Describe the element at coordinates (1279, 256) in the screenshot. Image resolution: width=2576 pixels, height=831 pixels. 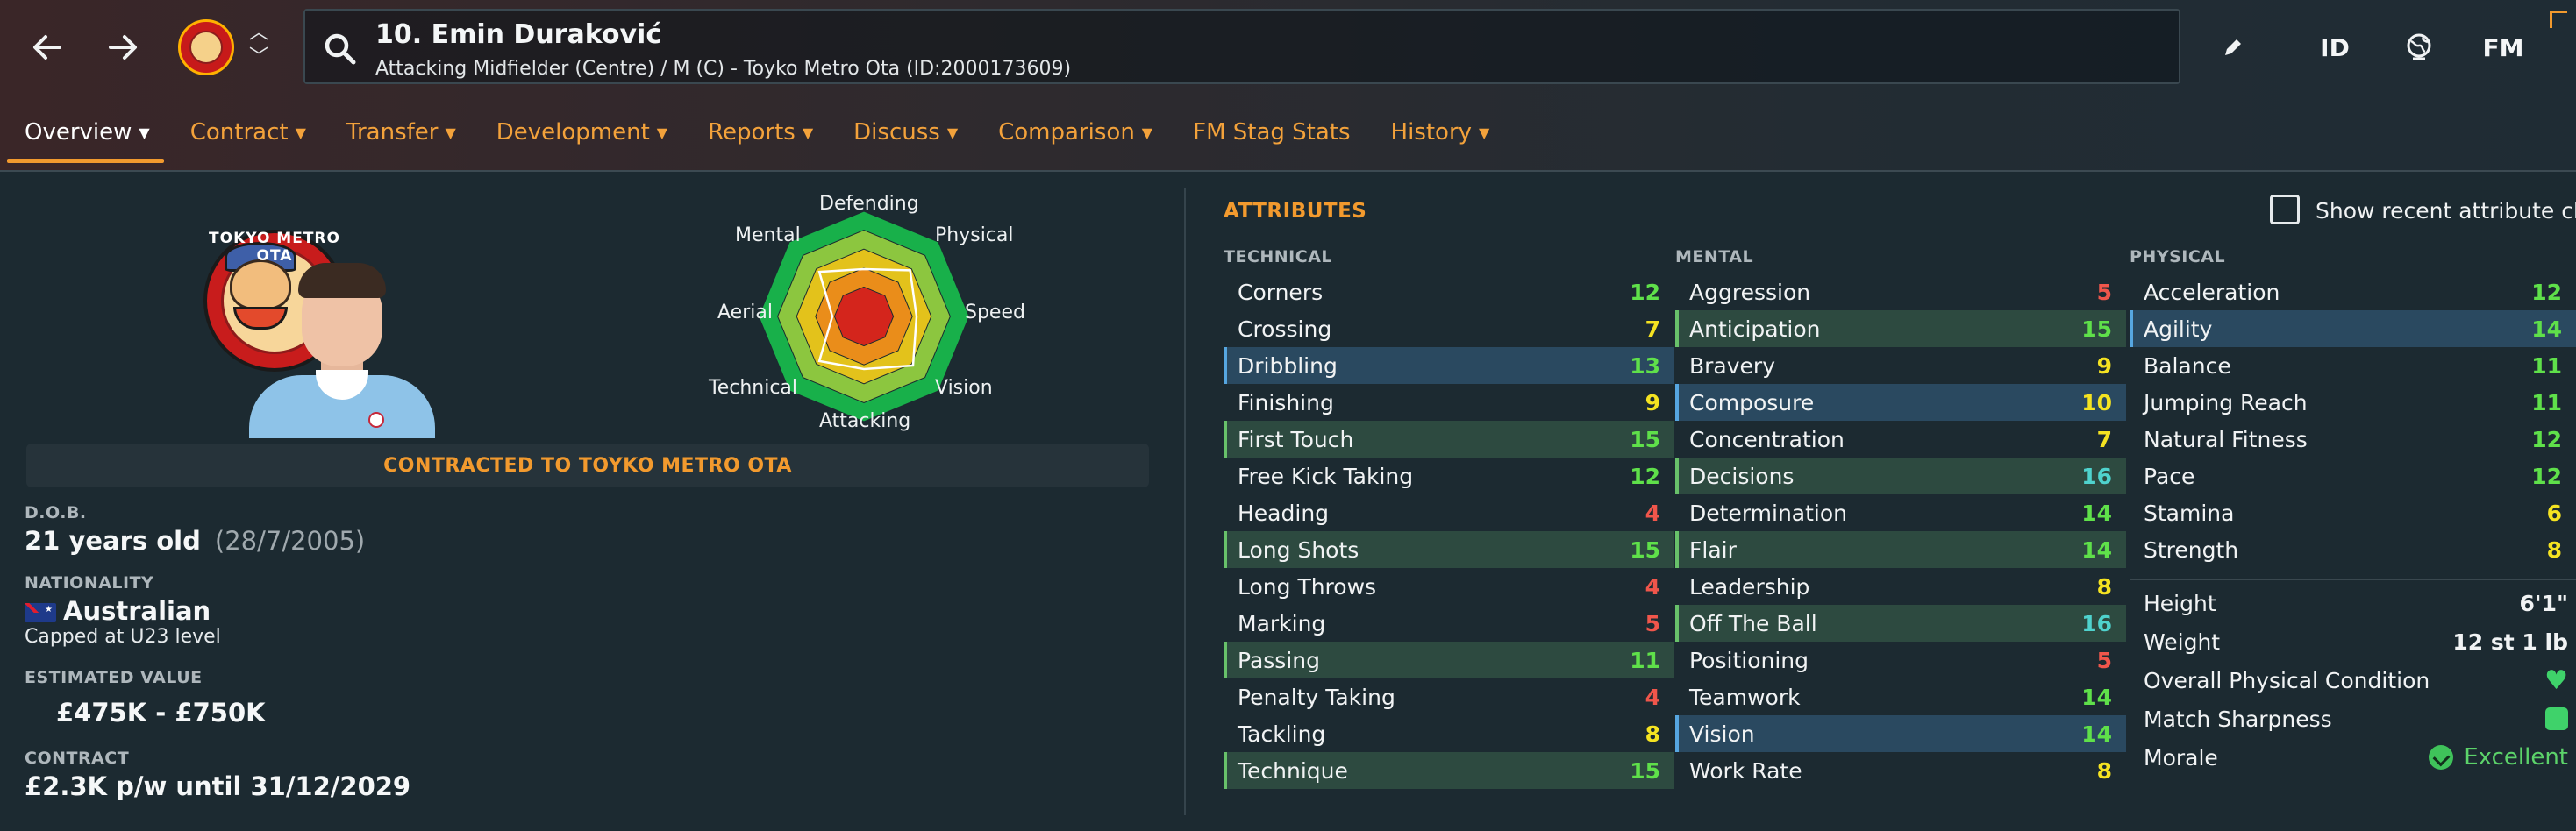
I see `technical-header: TECHNICAL` at that location.